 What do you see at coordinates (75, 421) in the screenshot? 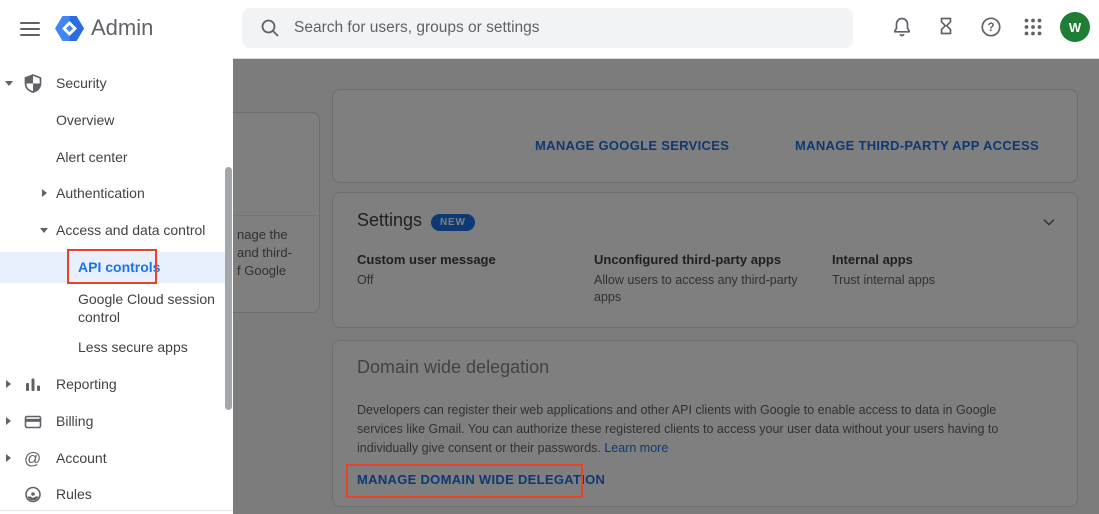
I see `sidebar-item-label: Billing` at bounding box center [75, 421].